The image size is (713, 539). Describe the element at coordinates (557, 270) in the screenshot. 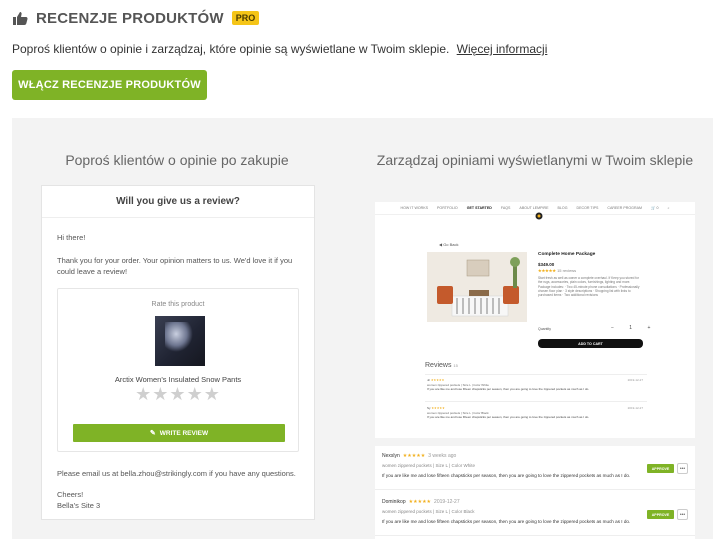

I see `shop-product-rating: ★★★★★ 15 reviews` at that location.